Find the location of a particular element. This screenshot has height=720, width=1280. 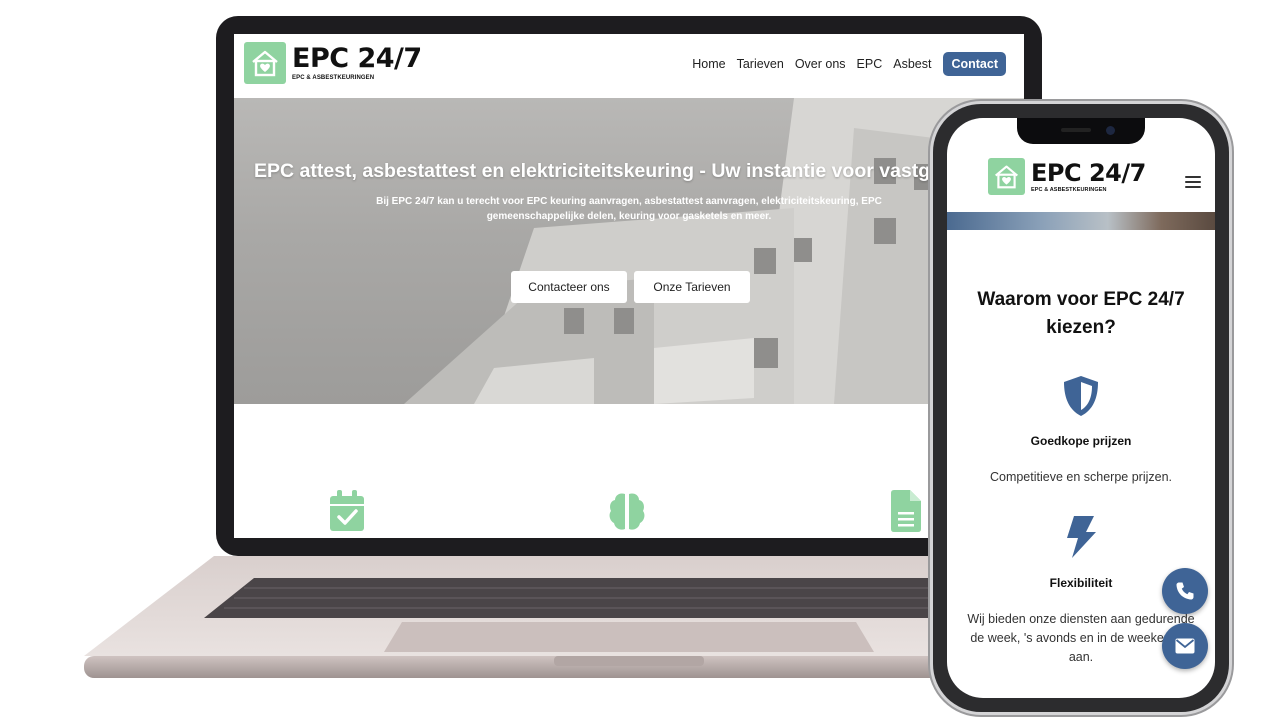

nav-asbest: Asbest is located at coordinates (912, 64).